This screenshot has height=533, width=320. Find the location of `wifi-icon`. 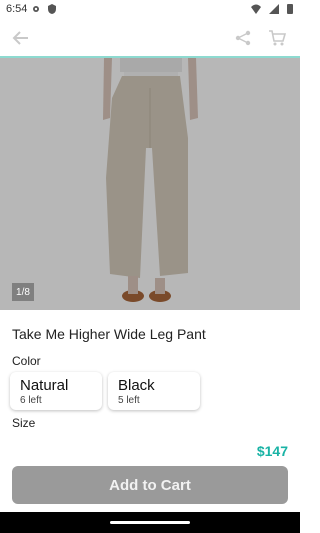

wifi-icon is located at coordinates (256, 10).